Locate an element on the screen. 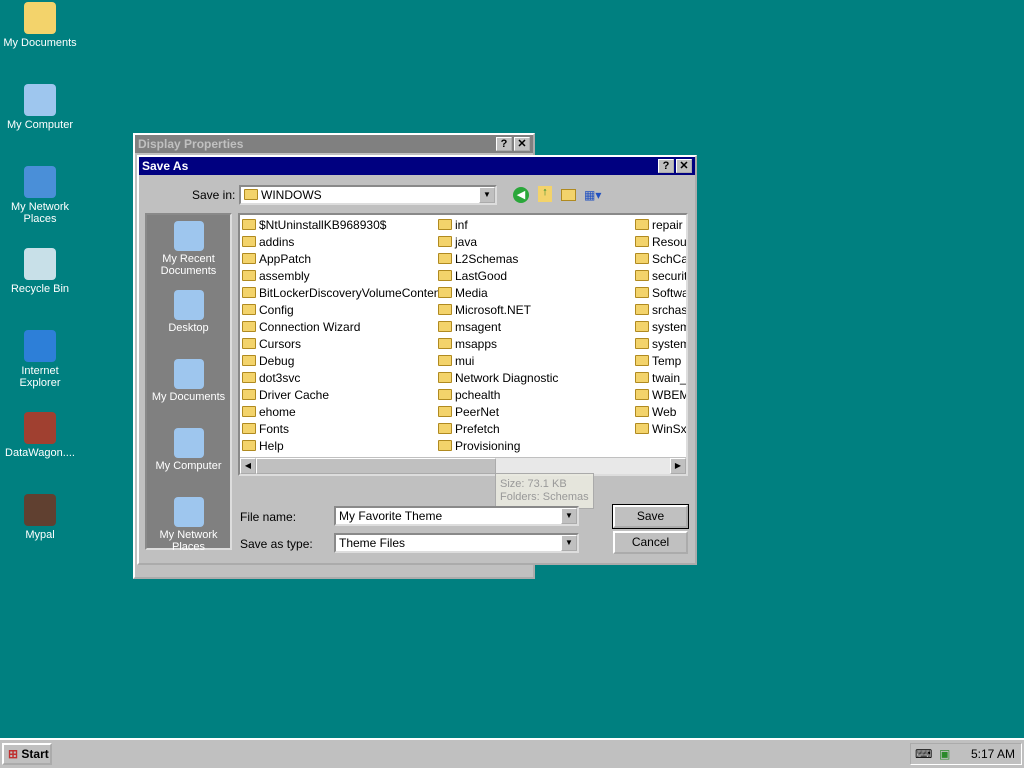  folder-item: addins is located at coordinates (346, 242).